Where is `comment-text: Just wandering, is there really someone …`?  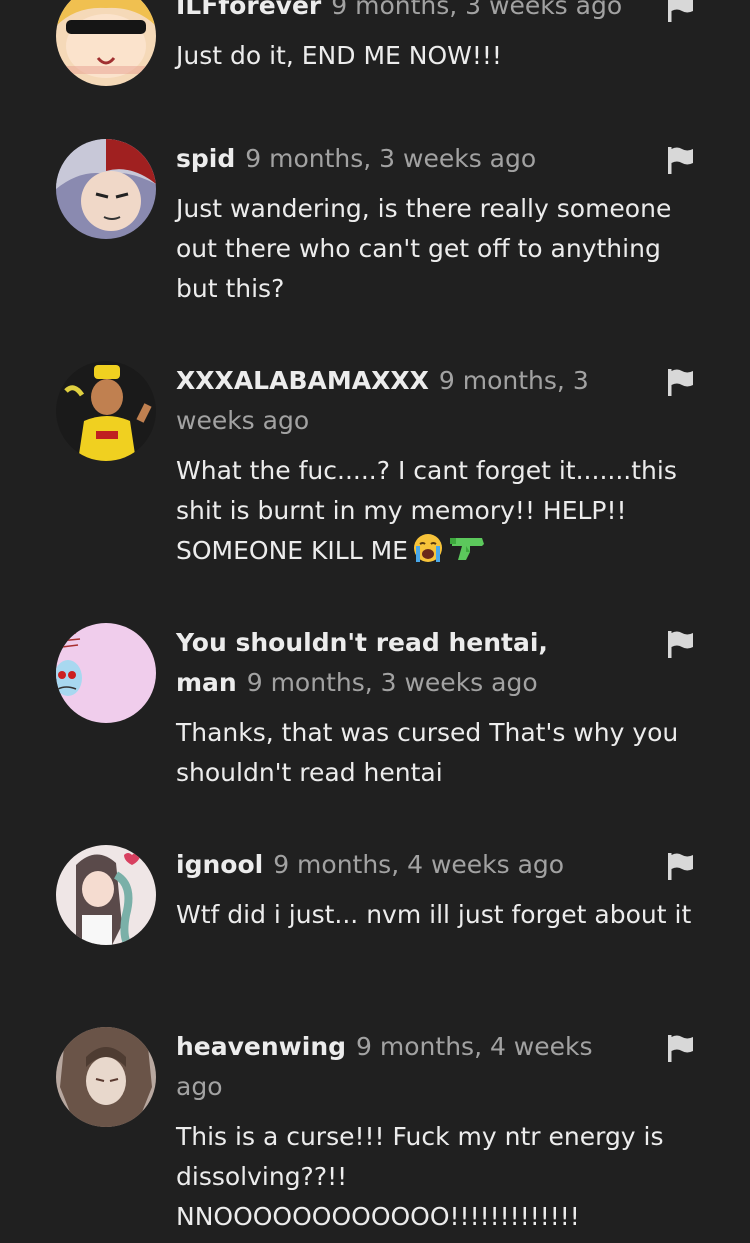 comment-text: Just wandering, is there really someone … is located at coordinates (424, 248).